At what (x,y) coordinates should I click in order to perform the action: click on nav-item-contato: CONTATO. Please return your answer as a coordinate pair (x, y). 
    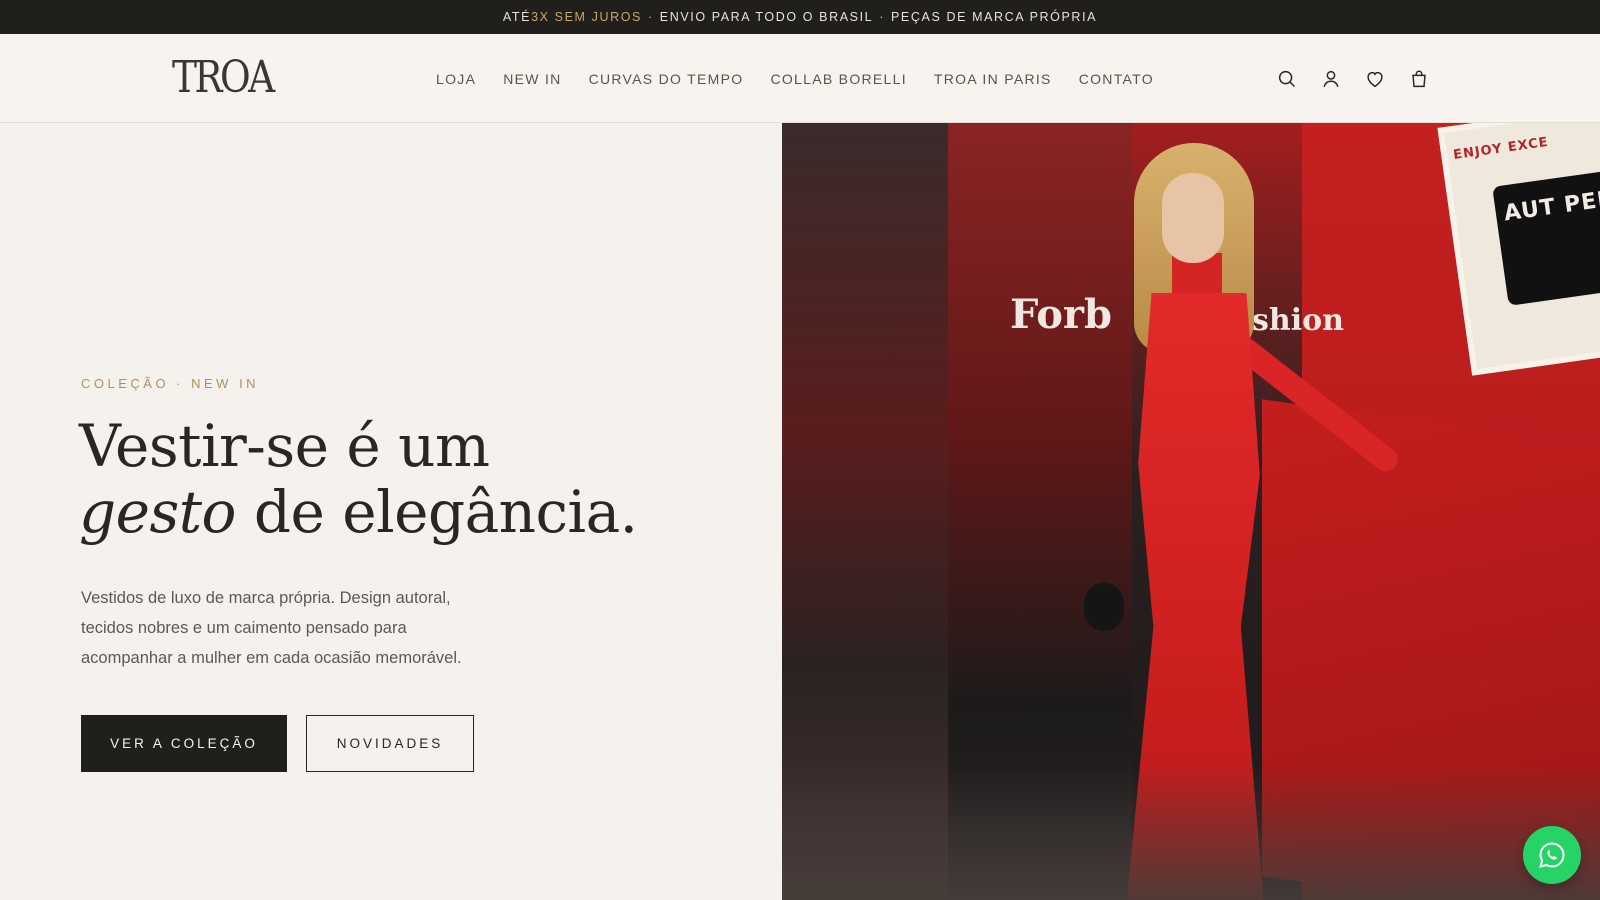
    Looking at the image, I should click on (1116, 79).